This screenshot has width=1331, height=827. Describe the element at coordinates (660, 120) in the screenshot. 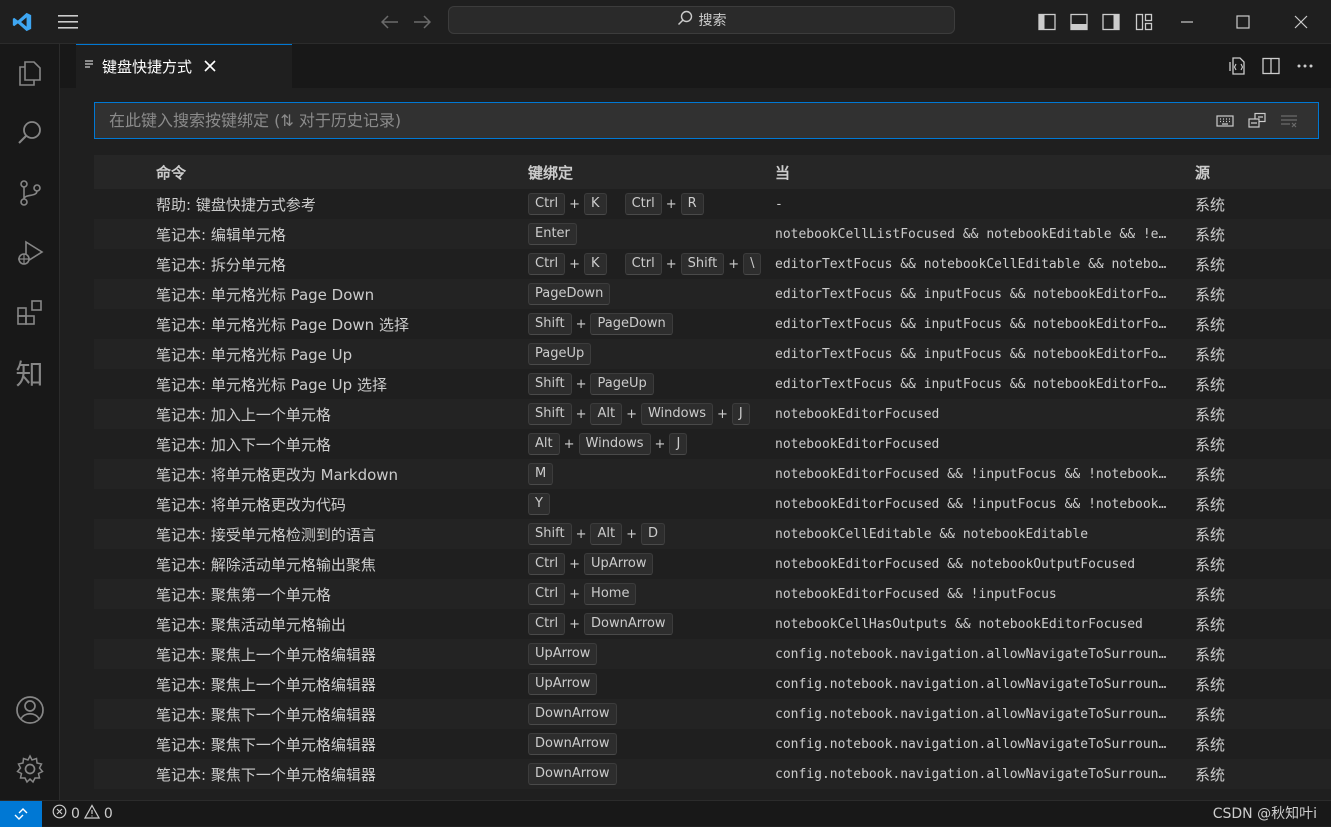

I see `keybindings-search-input` at that location.